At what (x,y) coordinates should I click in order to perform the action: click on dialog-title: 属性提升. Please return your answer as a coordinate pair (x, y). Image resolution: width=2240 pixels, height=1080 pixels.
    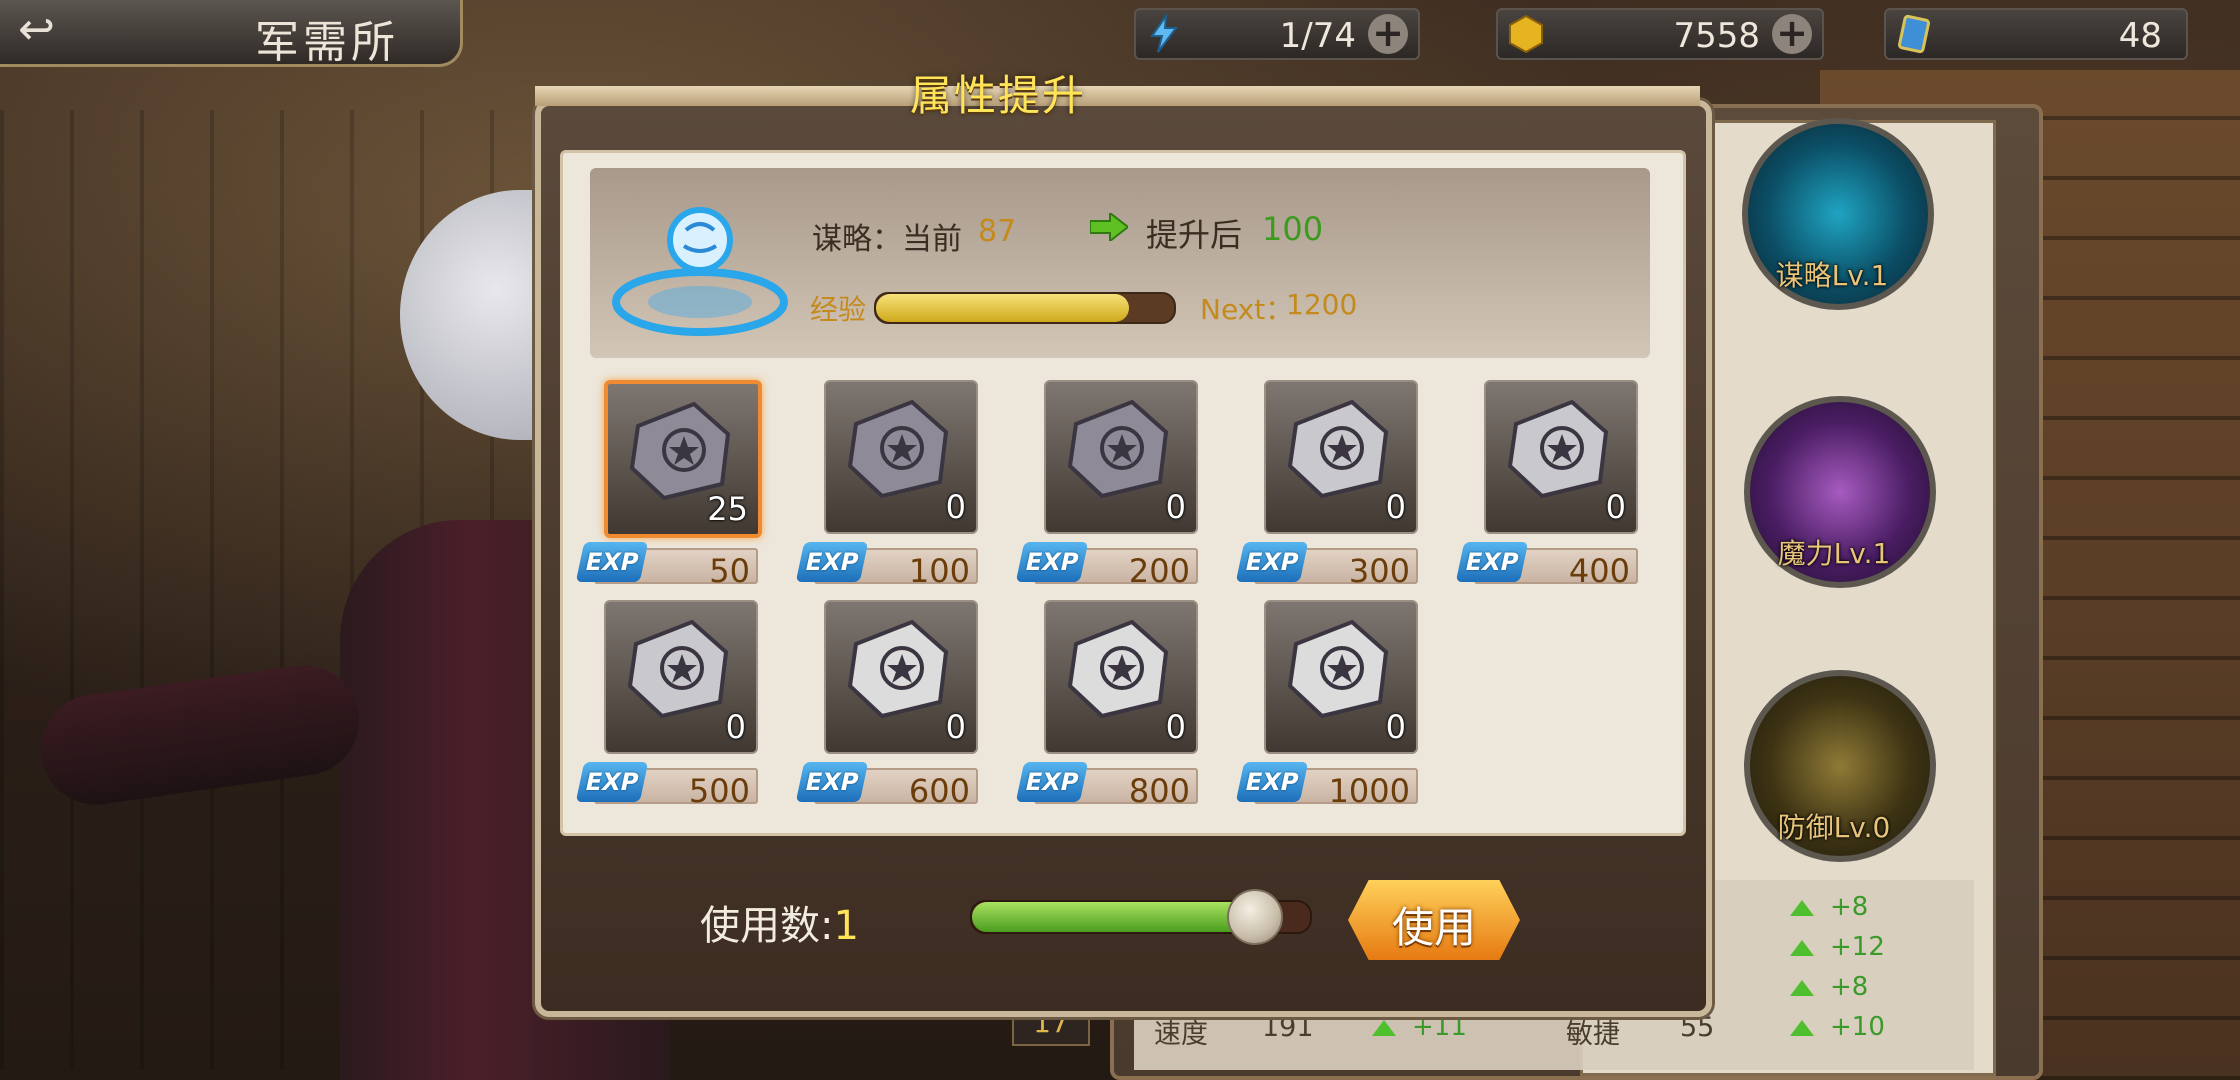
    Looking at the image, I should click on (998, 95).